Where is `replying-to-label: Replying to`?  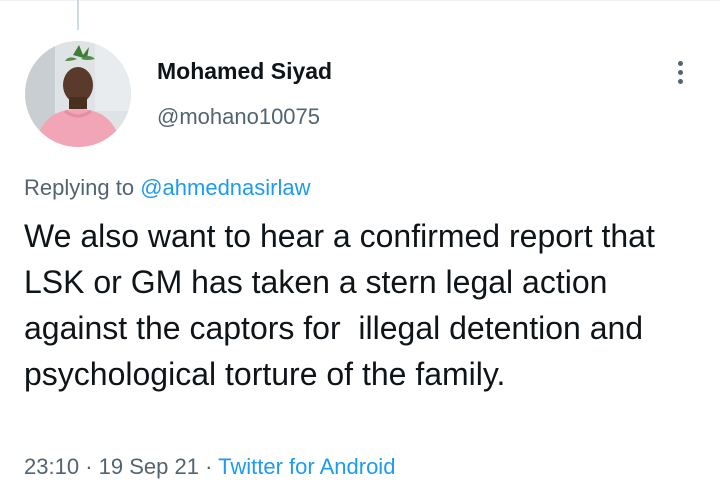 replying-to-label: Replying to is located at coordinates (79, 187).